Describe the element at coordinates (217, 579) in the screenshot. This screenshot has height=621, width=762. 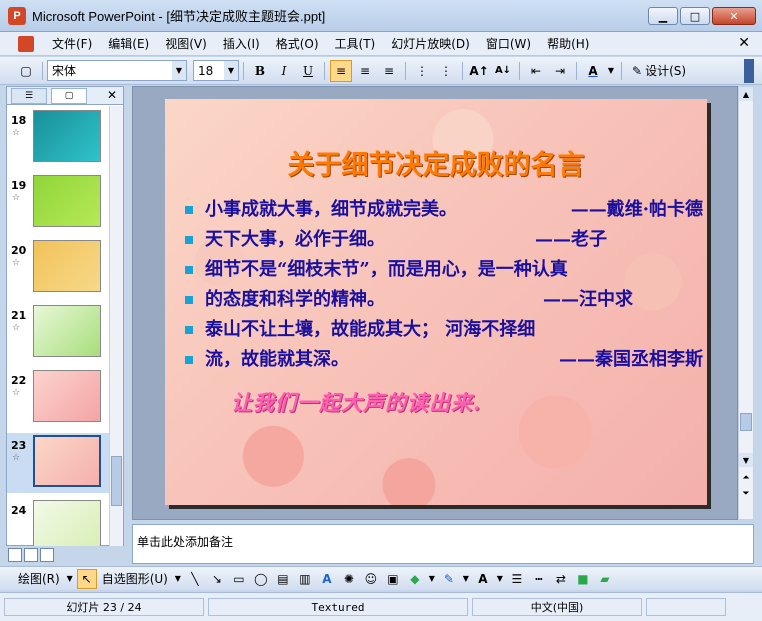
I see `arrow-tool-icon: ↘` at that location.